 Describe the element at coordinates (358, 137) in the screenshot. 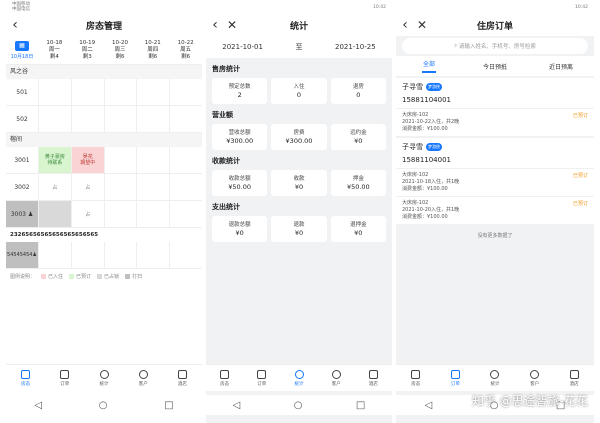

I see `stat-card: 远约金 ¥0` at that location.